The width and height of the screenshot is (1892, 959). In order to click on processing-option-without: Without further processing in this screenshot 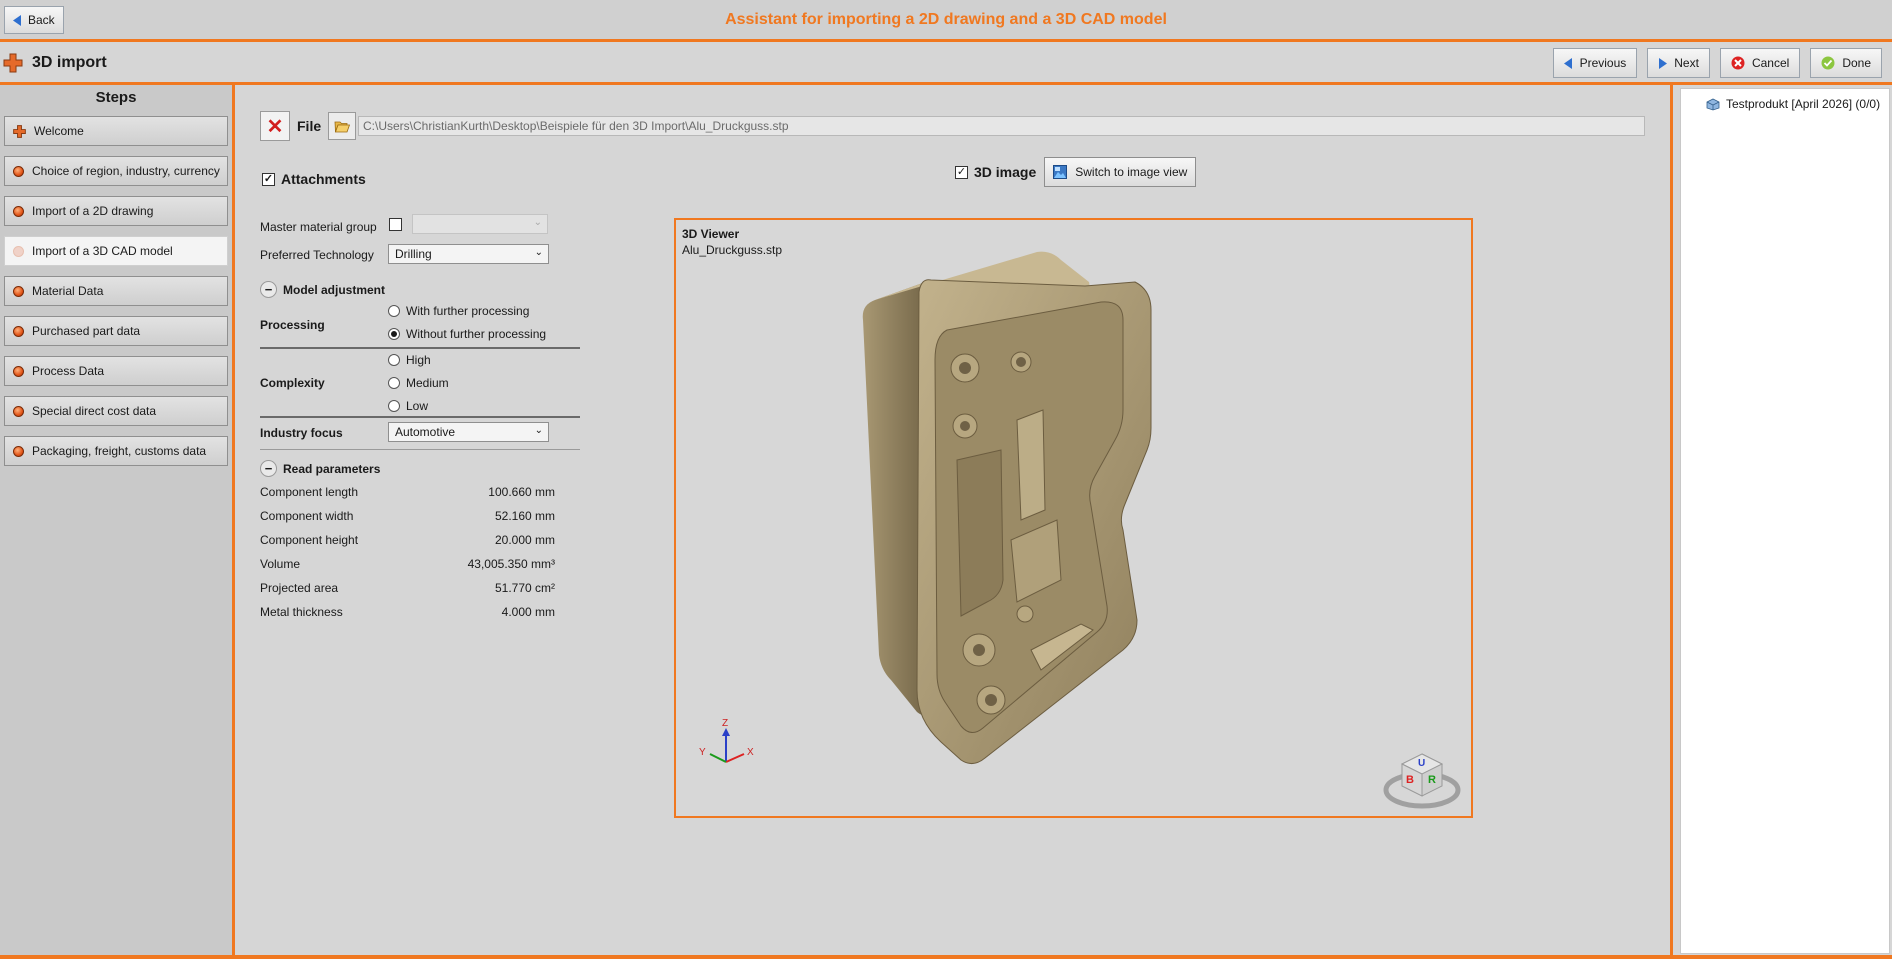, I will do `click(467, 334)`.